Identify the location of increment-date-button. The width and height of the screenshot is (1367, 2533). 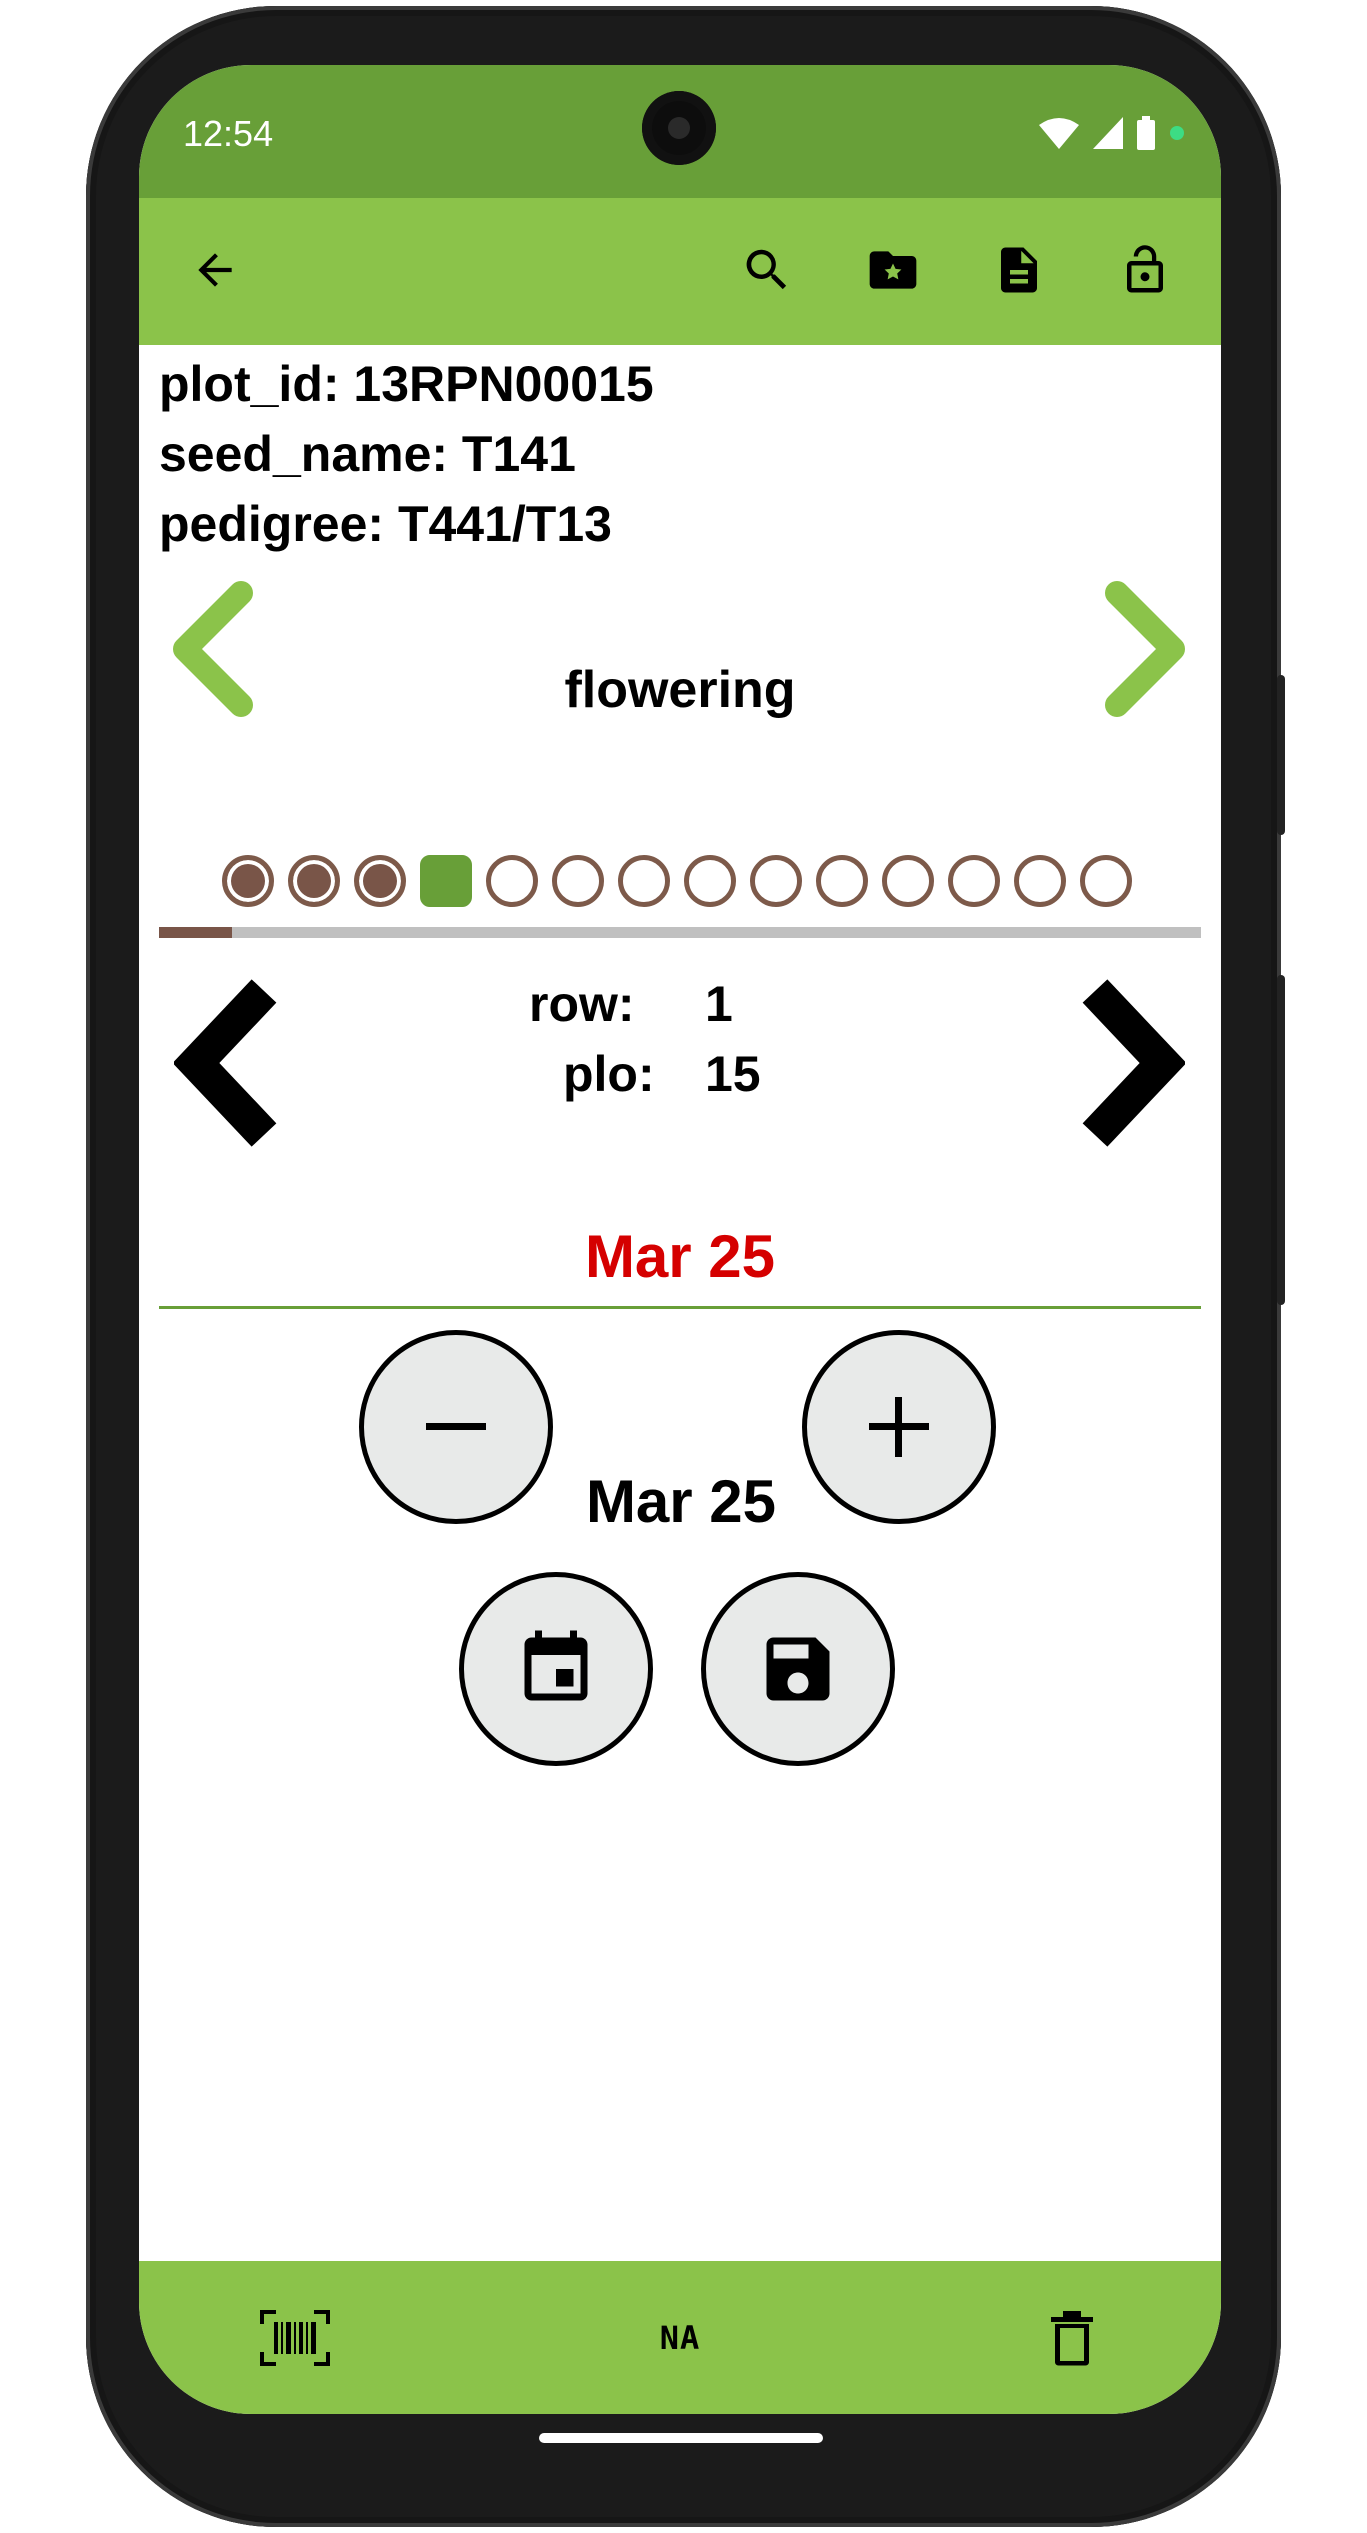
(899, 1427).